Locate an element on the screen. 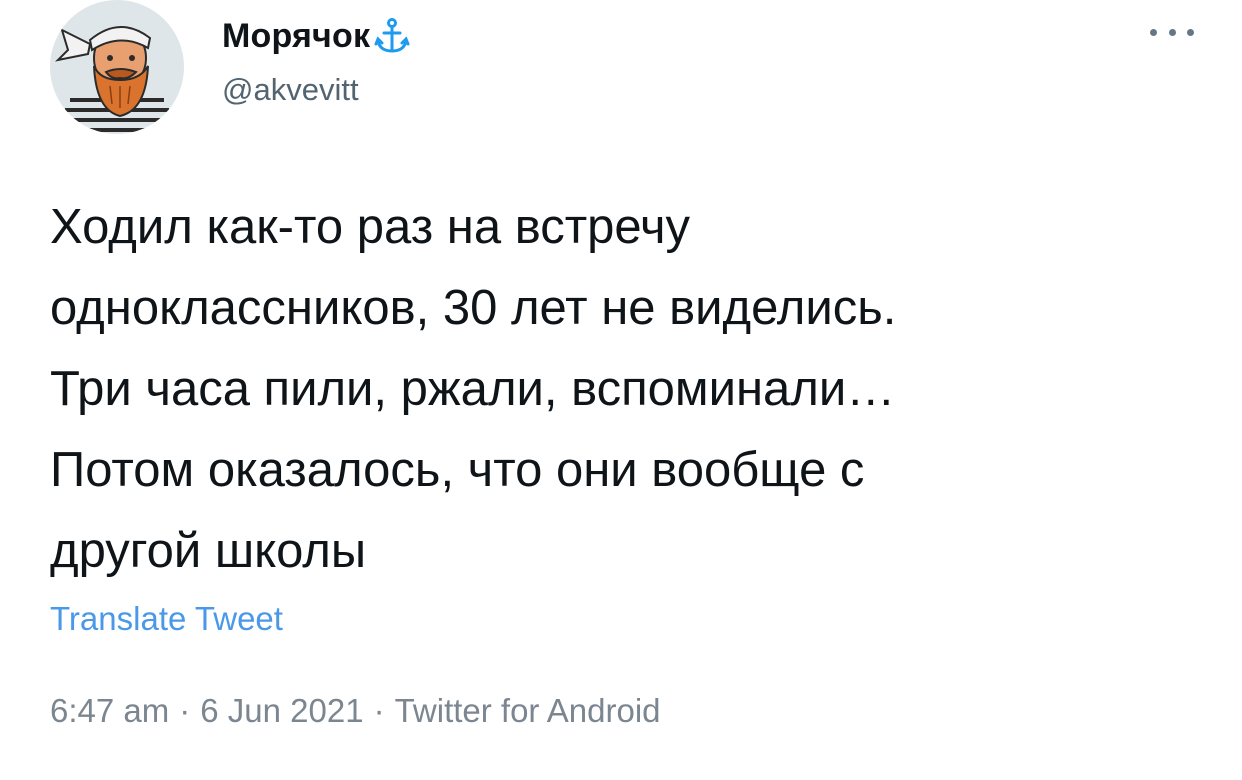 This screenshot has width=1242, height=780. bearded-sailor-avatar is located at coordinates (117, 67).